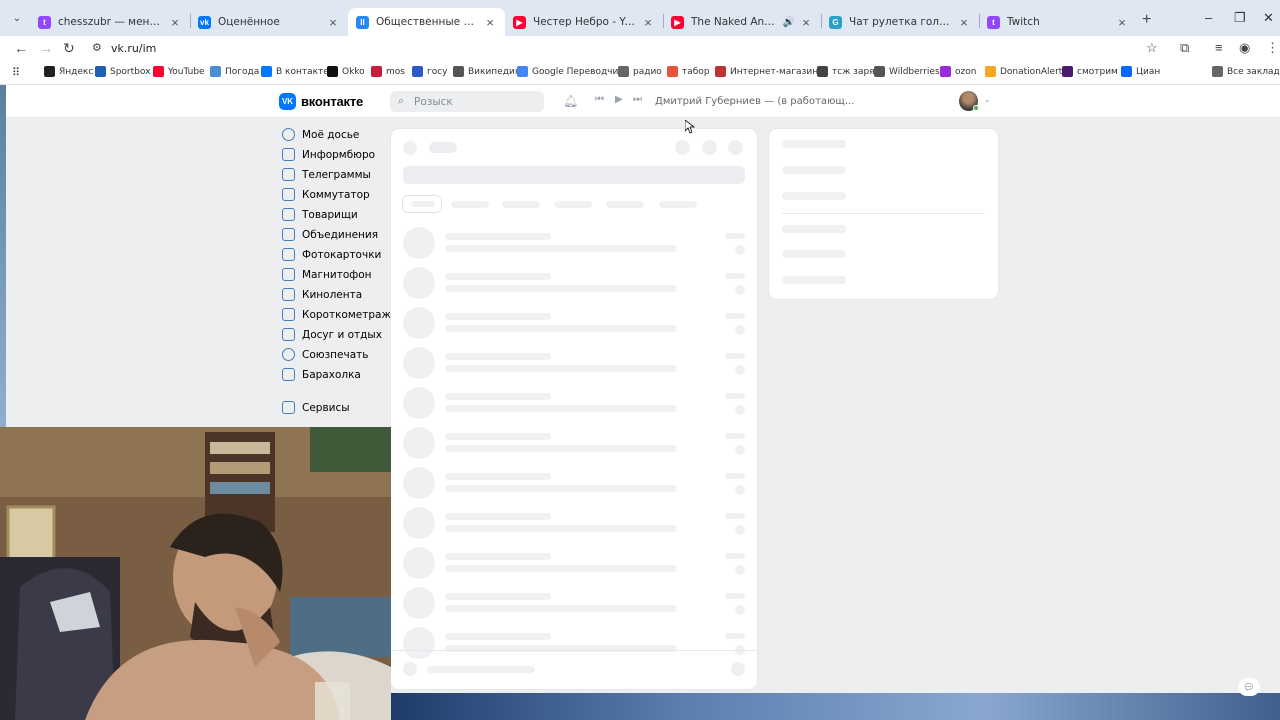 The height and width of the screenshot is (720, 1280). I want to click on sidebar-item-calls: Коммутатор, so click(326, 194).